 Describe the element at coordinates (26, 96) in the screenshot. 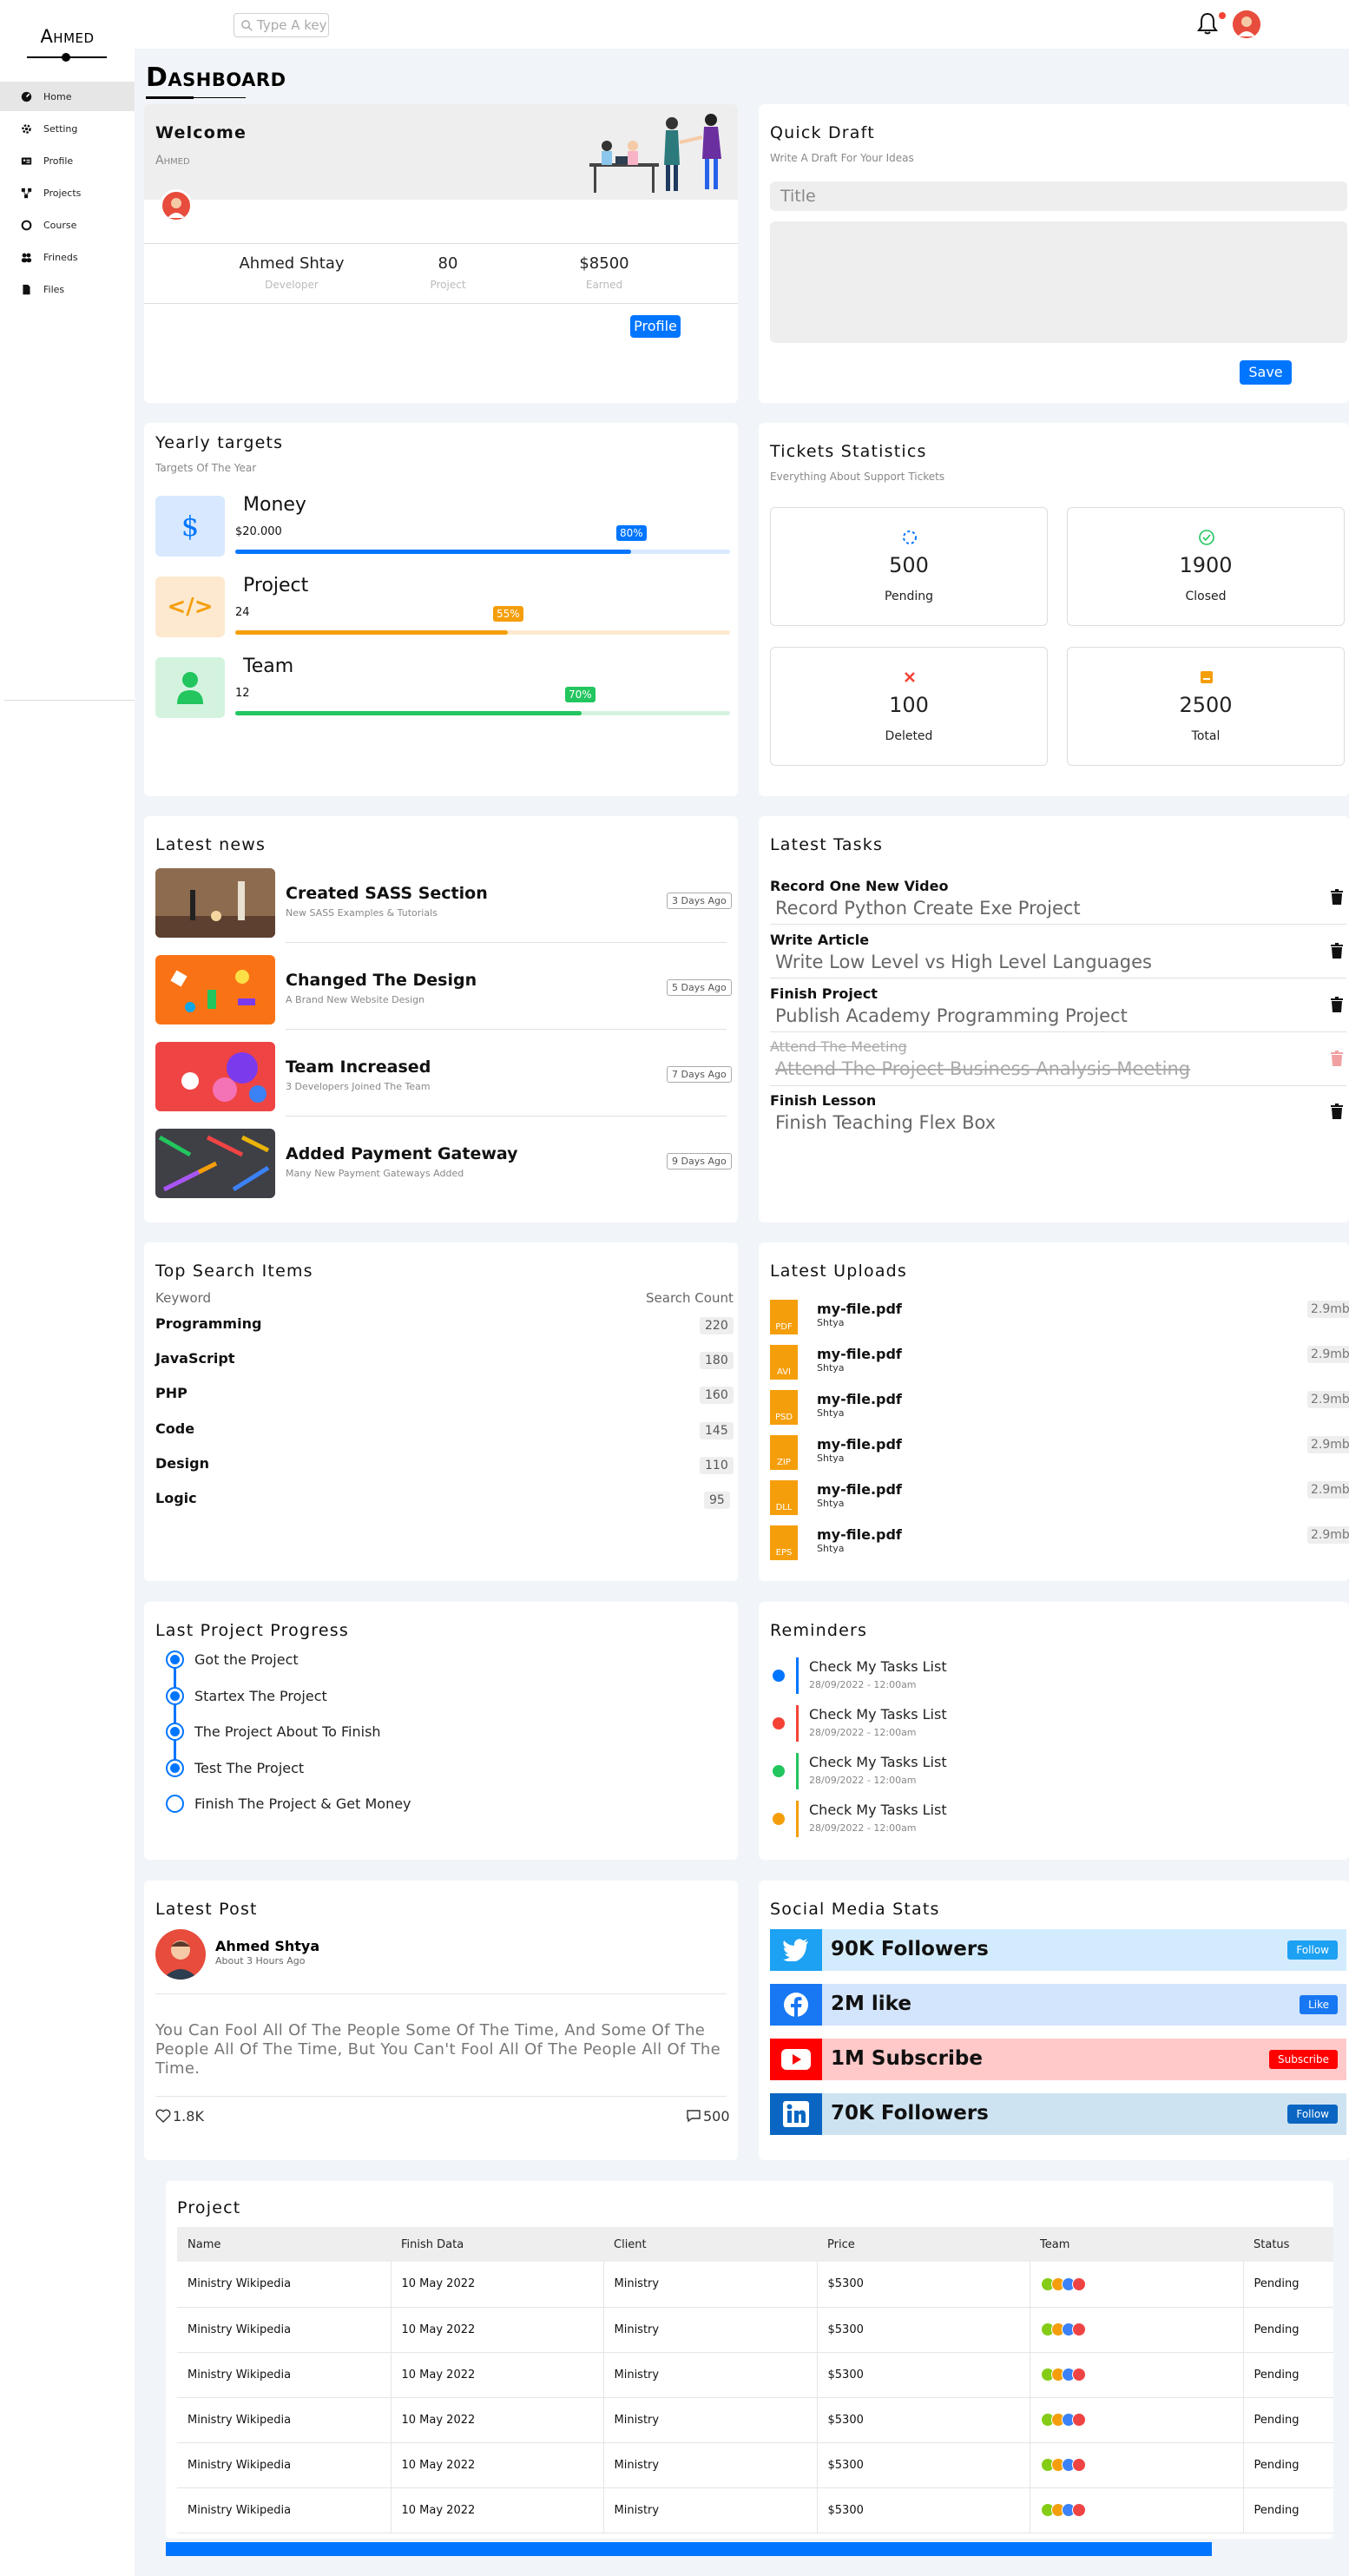

I see `dashboard-icon` at that location.